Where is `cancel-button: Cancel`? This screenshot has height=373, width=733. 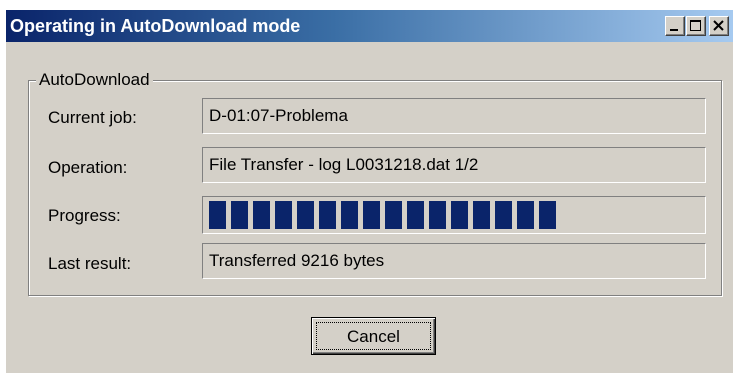
cancel-button: Cancel is located at coordinates (373, 336).